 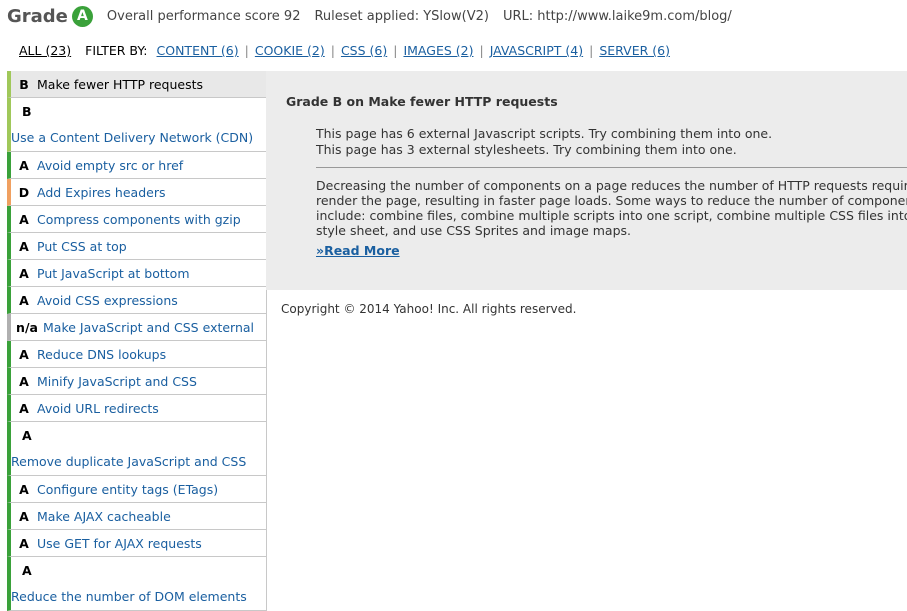 What do you see at coordinates (536, 50) in the screenshot?
I see `filter-javascript: JAVASCRIPT (4)` at bounding box center [536, 50].